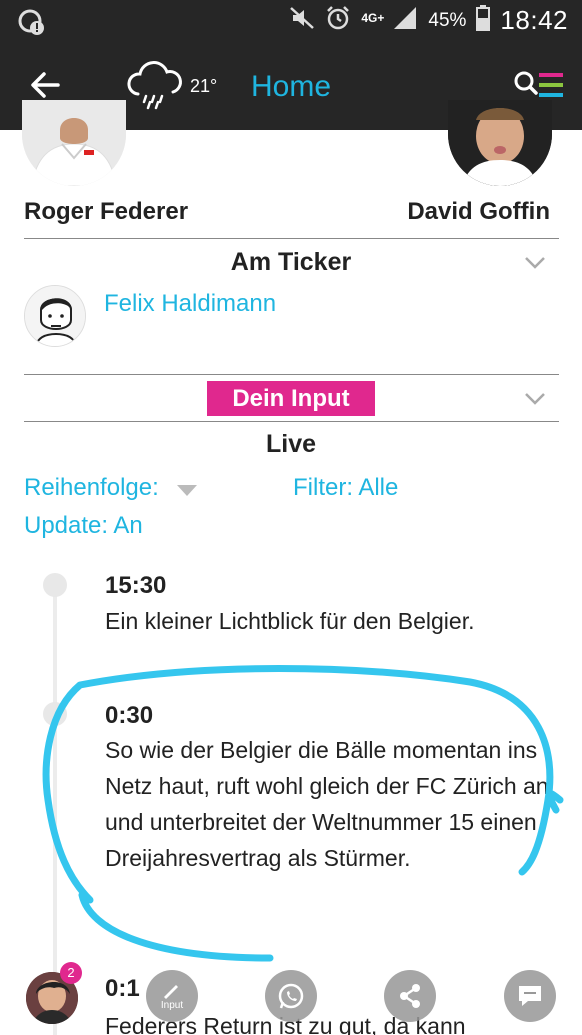  What do you see at coordinates (447, 20) in the screenshot?
I see `battery-percent: 45%` at bounding box center [447, 20].